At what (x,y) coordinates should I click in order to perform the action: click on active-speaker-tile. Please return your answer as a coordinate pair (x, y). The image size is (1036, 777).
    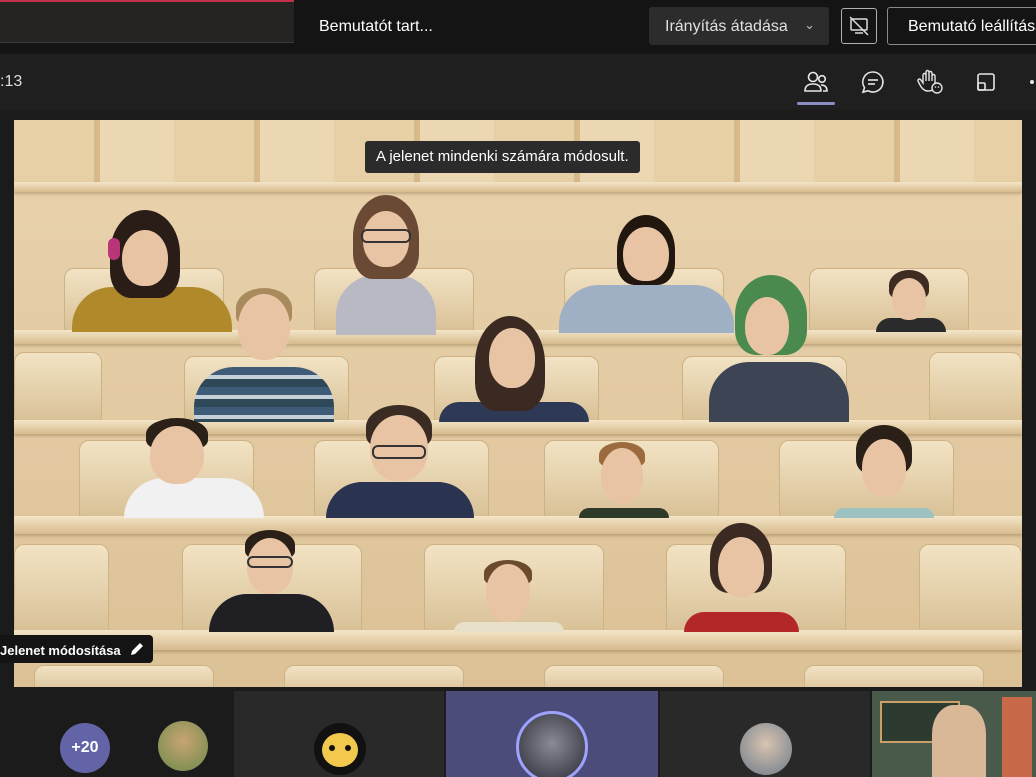
    Looking at the image, I should click on (552, 734).